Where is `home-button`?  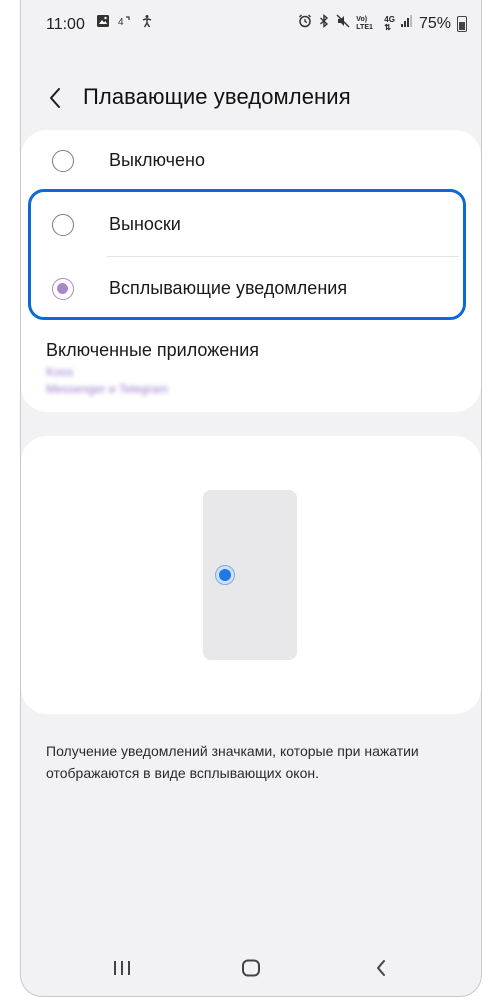
home-button is located at coordinates (251, 968).